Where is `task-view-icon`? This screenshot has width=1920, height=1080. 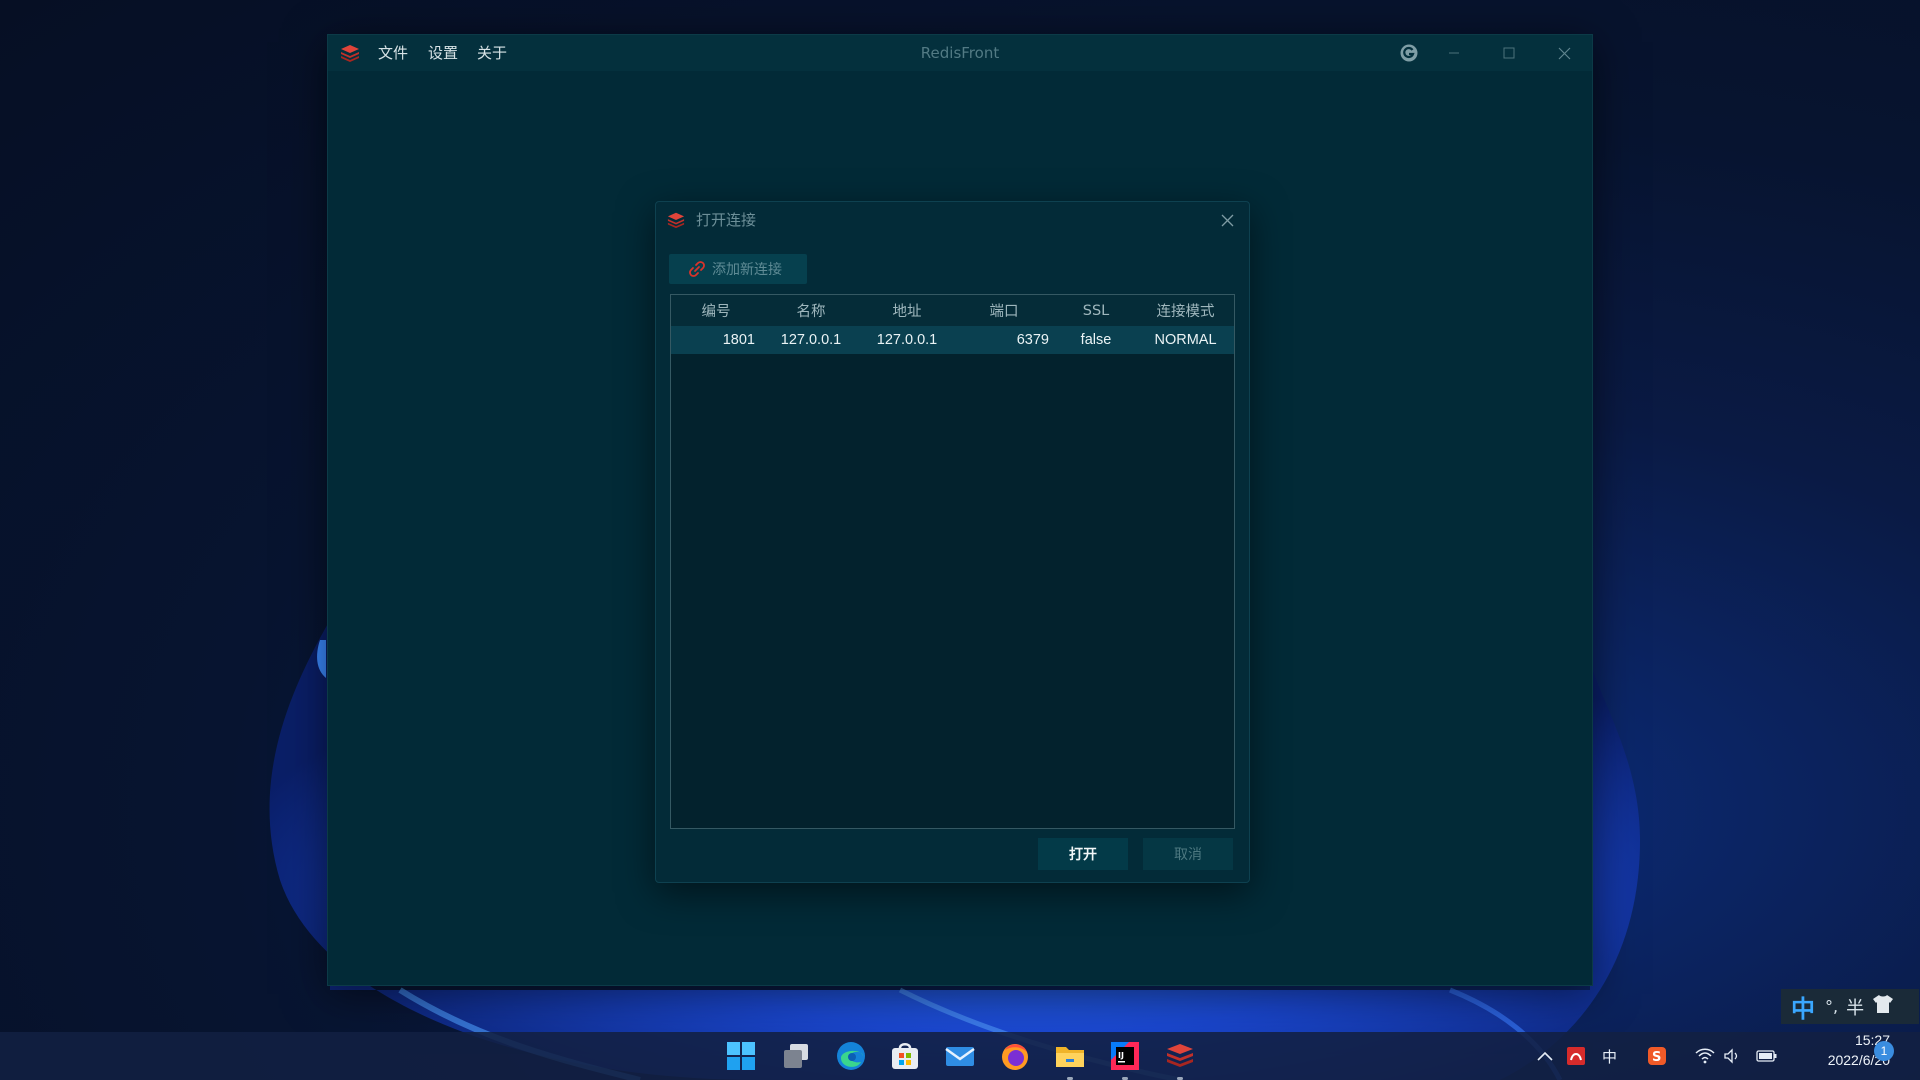 task-view-icon is located at coordinates (796, 1056).